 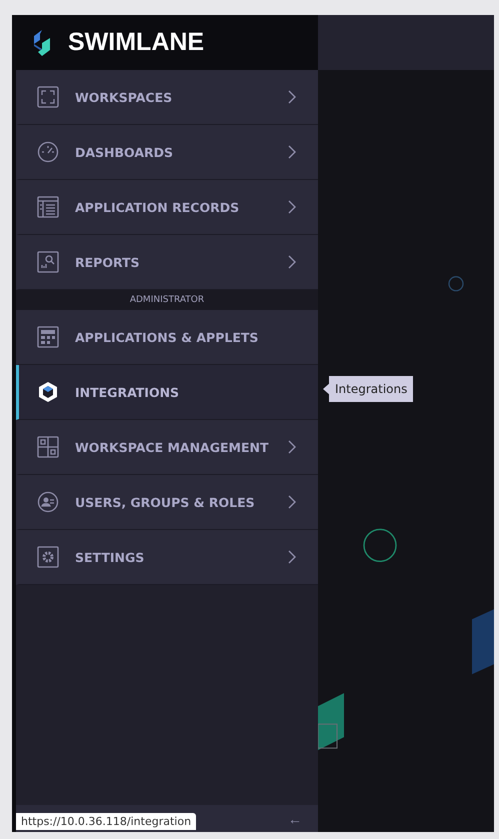 I want to click on section-title: ADMINISTRATOR, so click(x=167, y=300).